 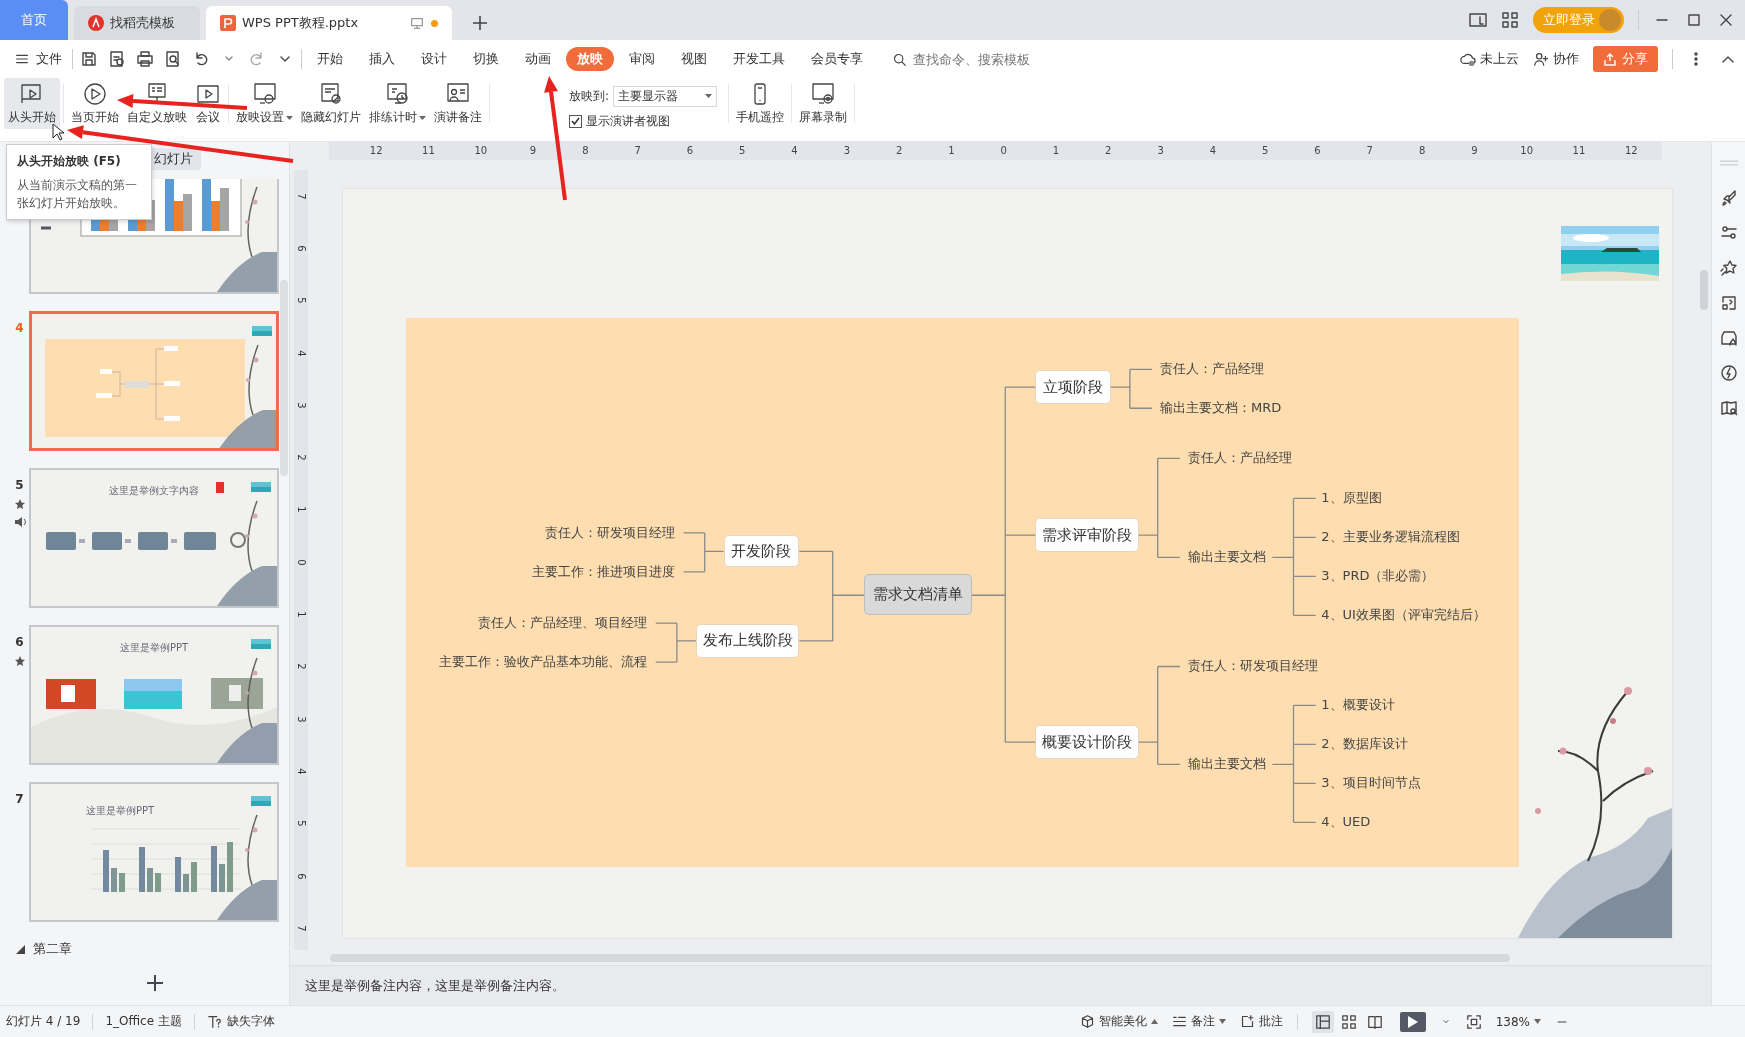 What do you see at coordinates (19, 799) in the screenshot?
I see `slide-number: 7` at bounding box center [19, 799].